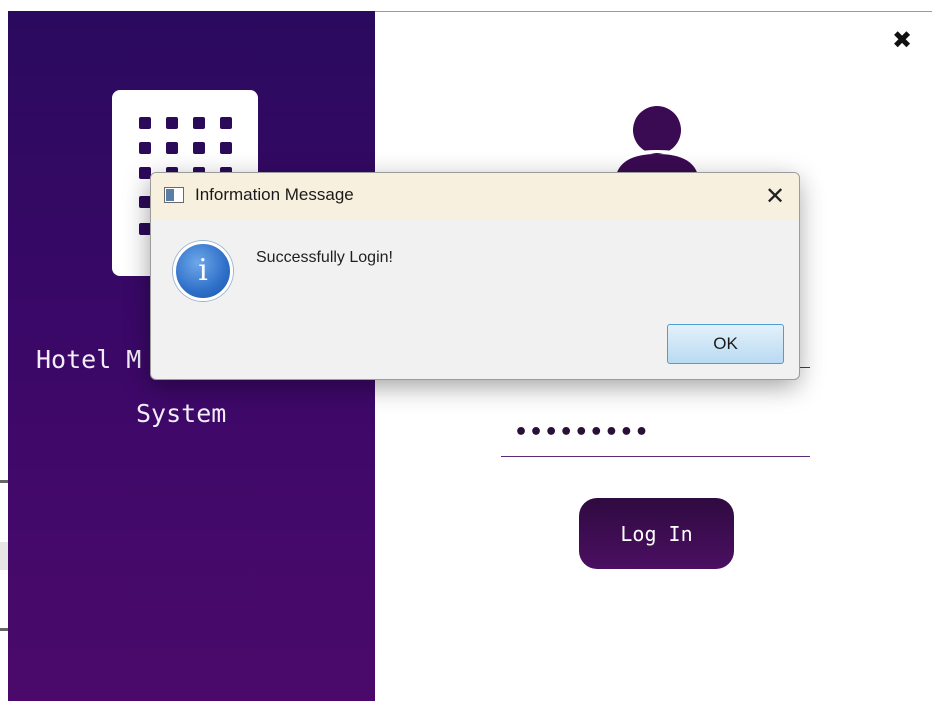 The image size is (932, 701). What do you see at coordinates (324, 257) in the screenshot?
I see `dialog-message: Successfully Login!` at bounding box center [324, 257].